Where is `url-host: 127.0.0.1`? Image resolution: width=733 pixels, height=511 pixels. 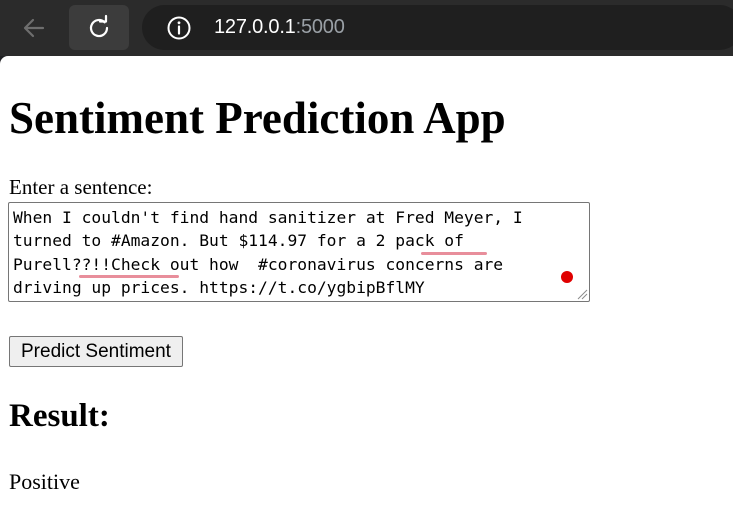 url-host: 127.0.0.1 is located at coordinates (255, 27).